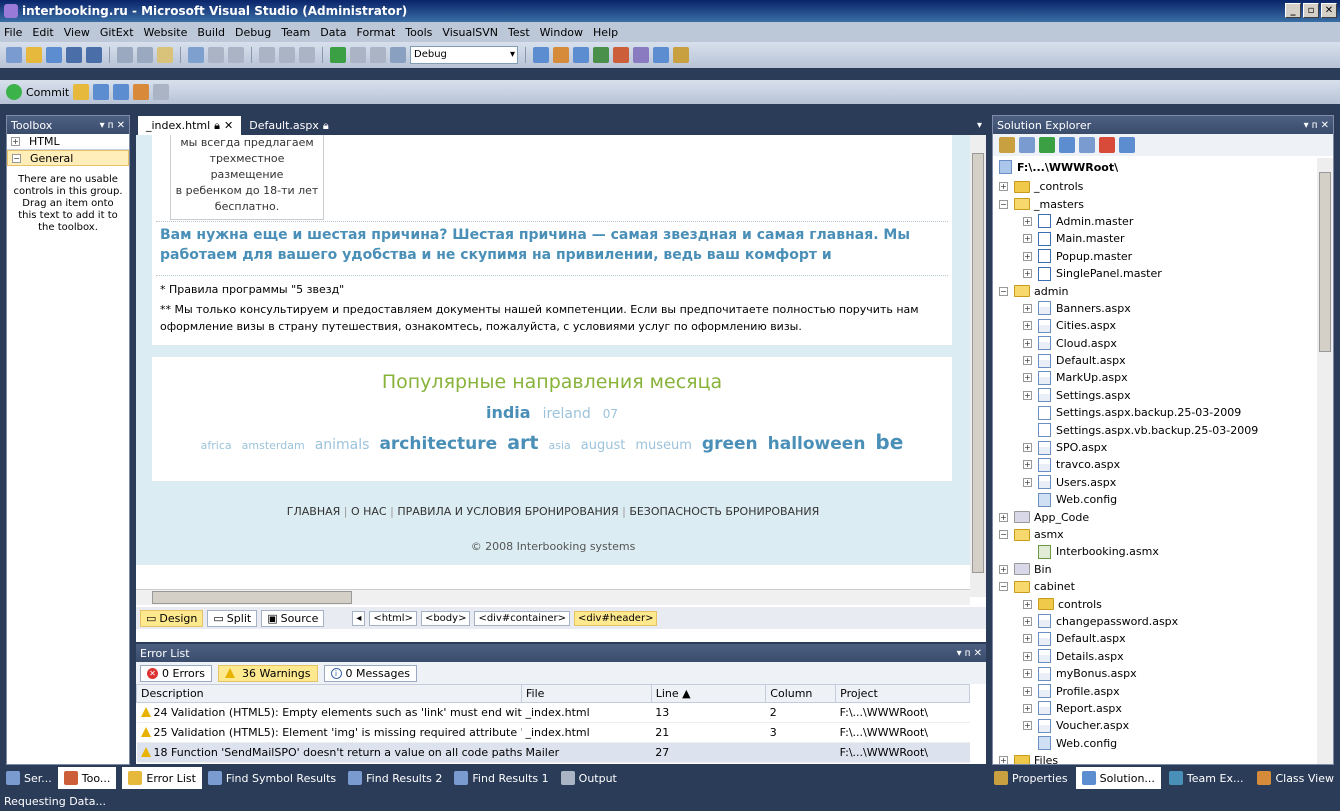 This screenshot has height=811, width=1340. Describe the element at coordinates (314, 511) in the screenshot. I see `nav-link: ГЛАВНАЯ` at that location.